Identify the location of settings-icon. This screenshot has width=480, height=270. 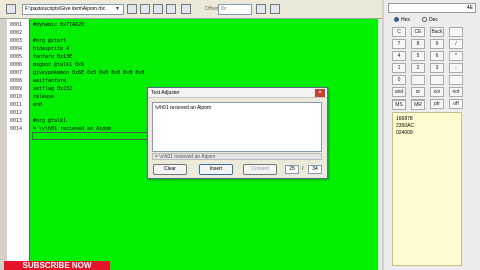
(275, 9).